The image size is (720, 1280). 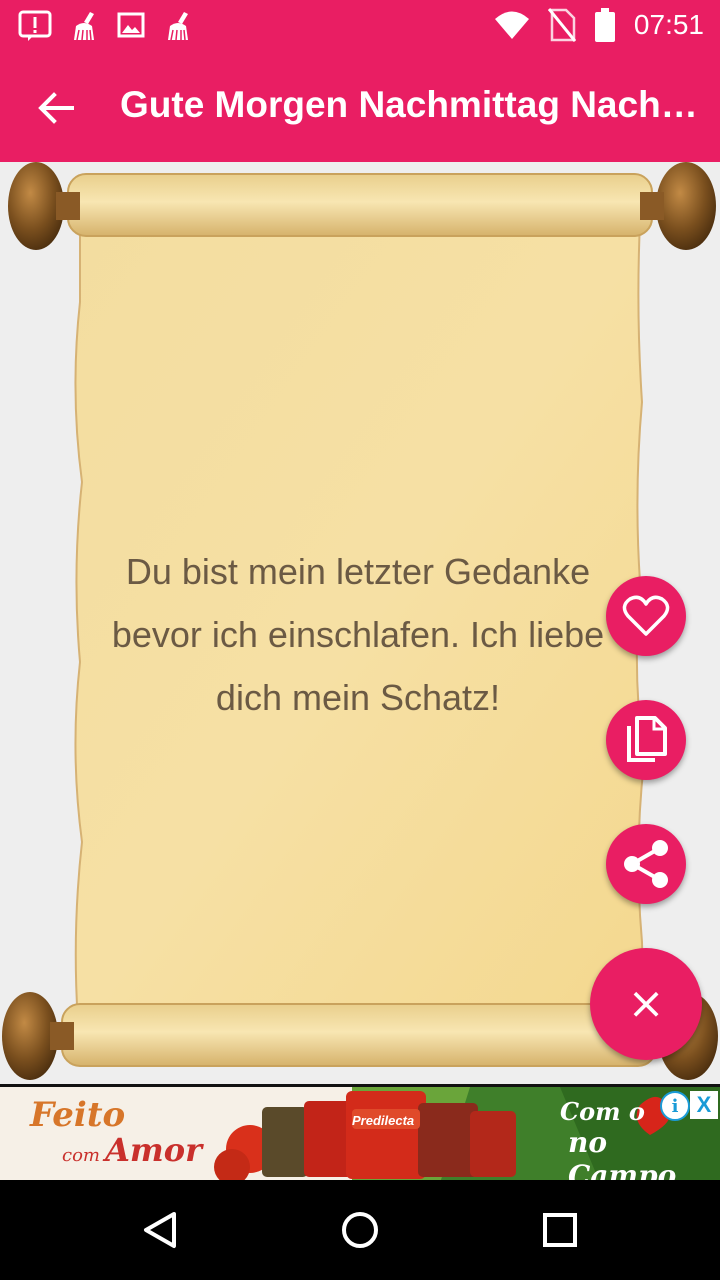 I want to click on recents-square-icon, so click(x=560, y=1230).